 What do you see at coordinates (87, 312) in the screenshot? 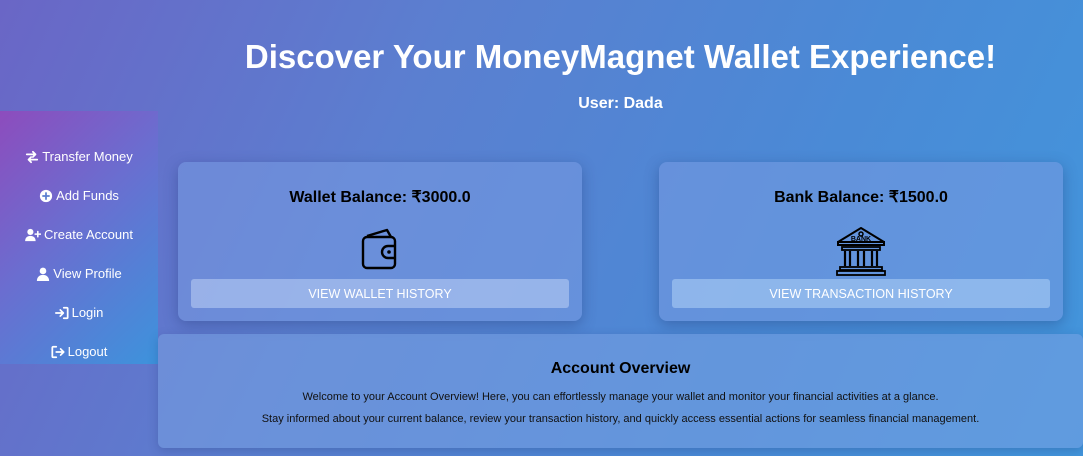
I see `sidebar-item-label: Login` at bounding box center [87, 312].